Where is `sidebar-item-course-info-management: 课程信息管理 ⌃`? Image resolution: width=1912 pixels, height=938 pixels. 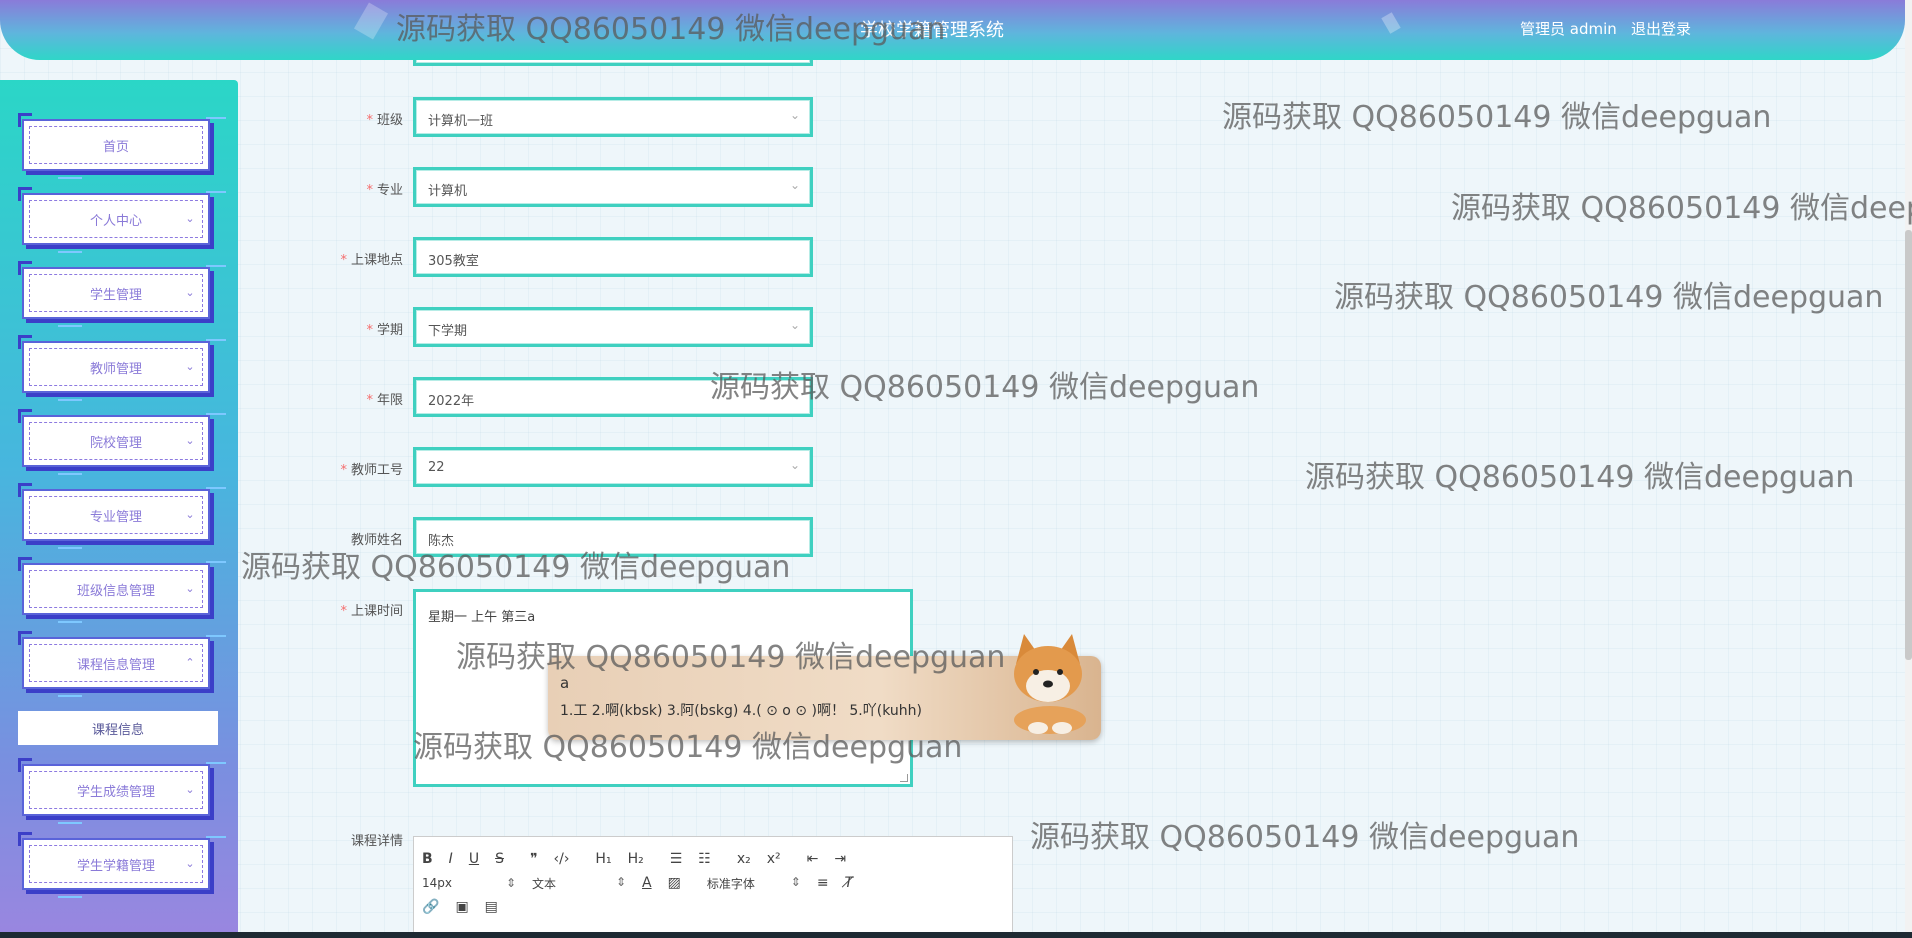 sidebar-item-course-info-management: 课程信息管理 ⌃ is located at coordinates (122, 664).